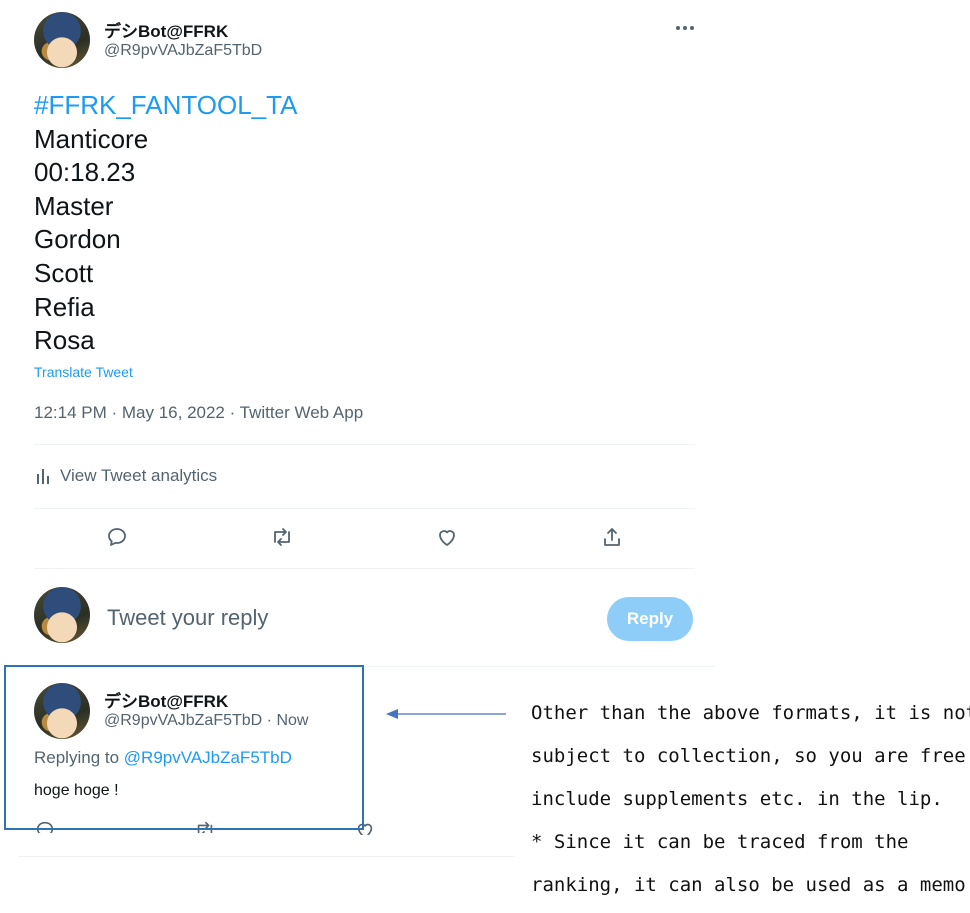 This screenshot has width=970, height=913. I want to click on share-icon, so click(612, 537).